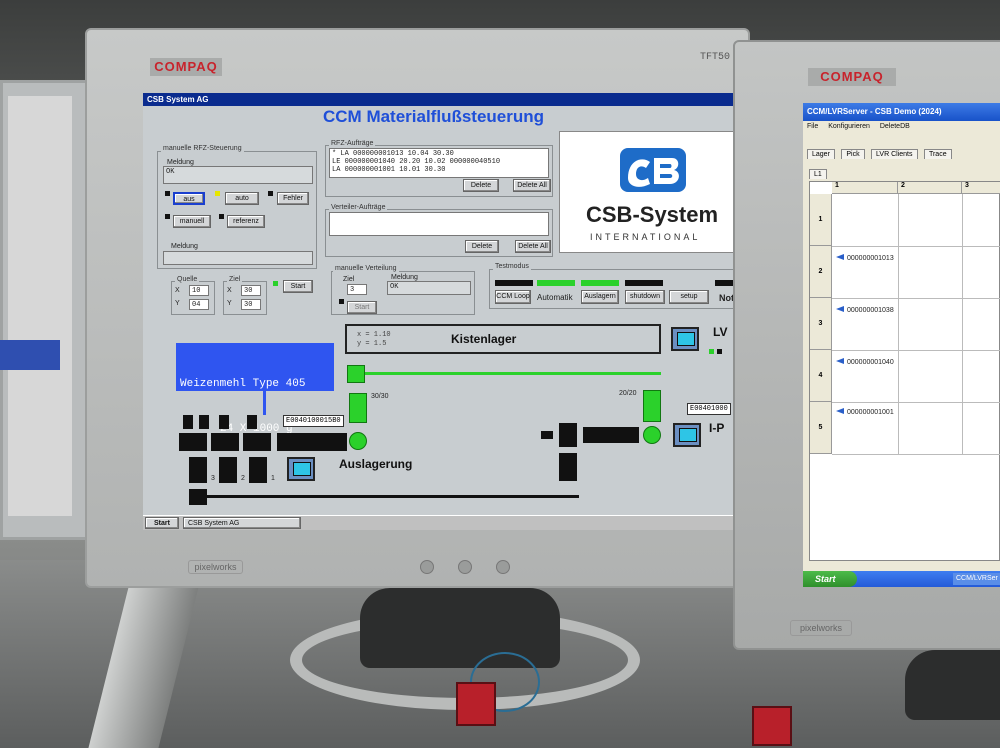 This screenshot has width=1000, height=748. Describe the element at coordinates (930, 188) in the screenshot. I see `column-header: 2` at that location.